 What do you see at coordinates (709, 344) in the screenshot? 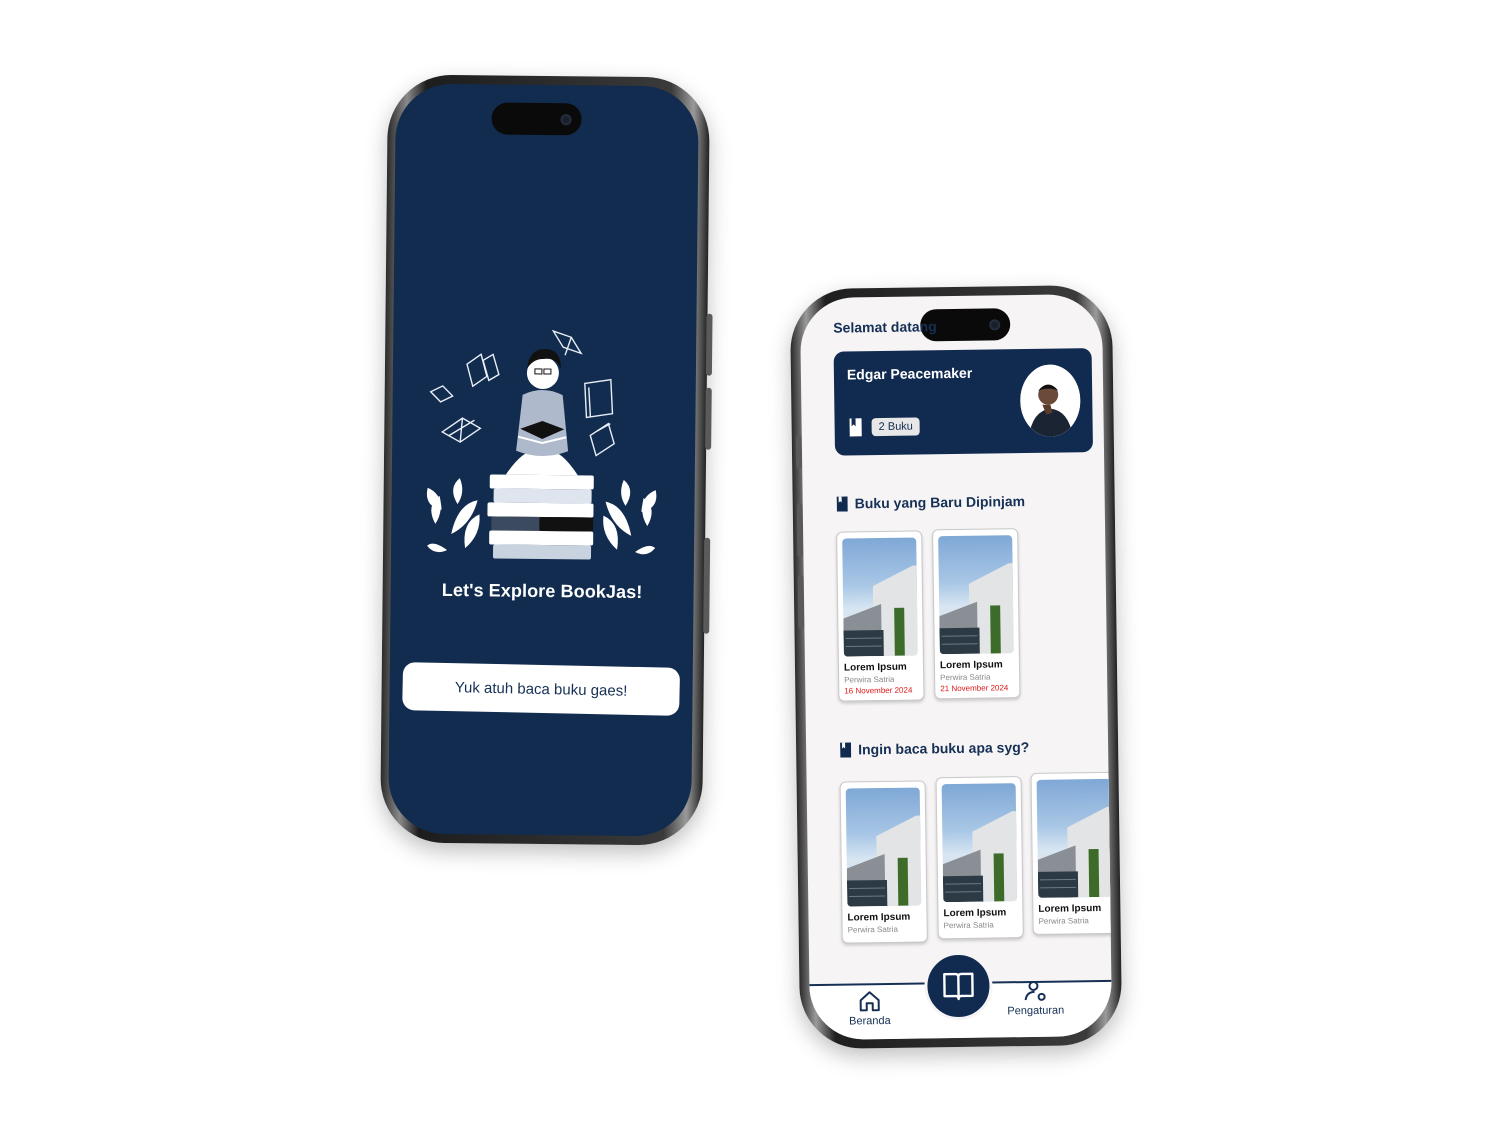
I see `volume-up-button` at bounding box center [709, 344].